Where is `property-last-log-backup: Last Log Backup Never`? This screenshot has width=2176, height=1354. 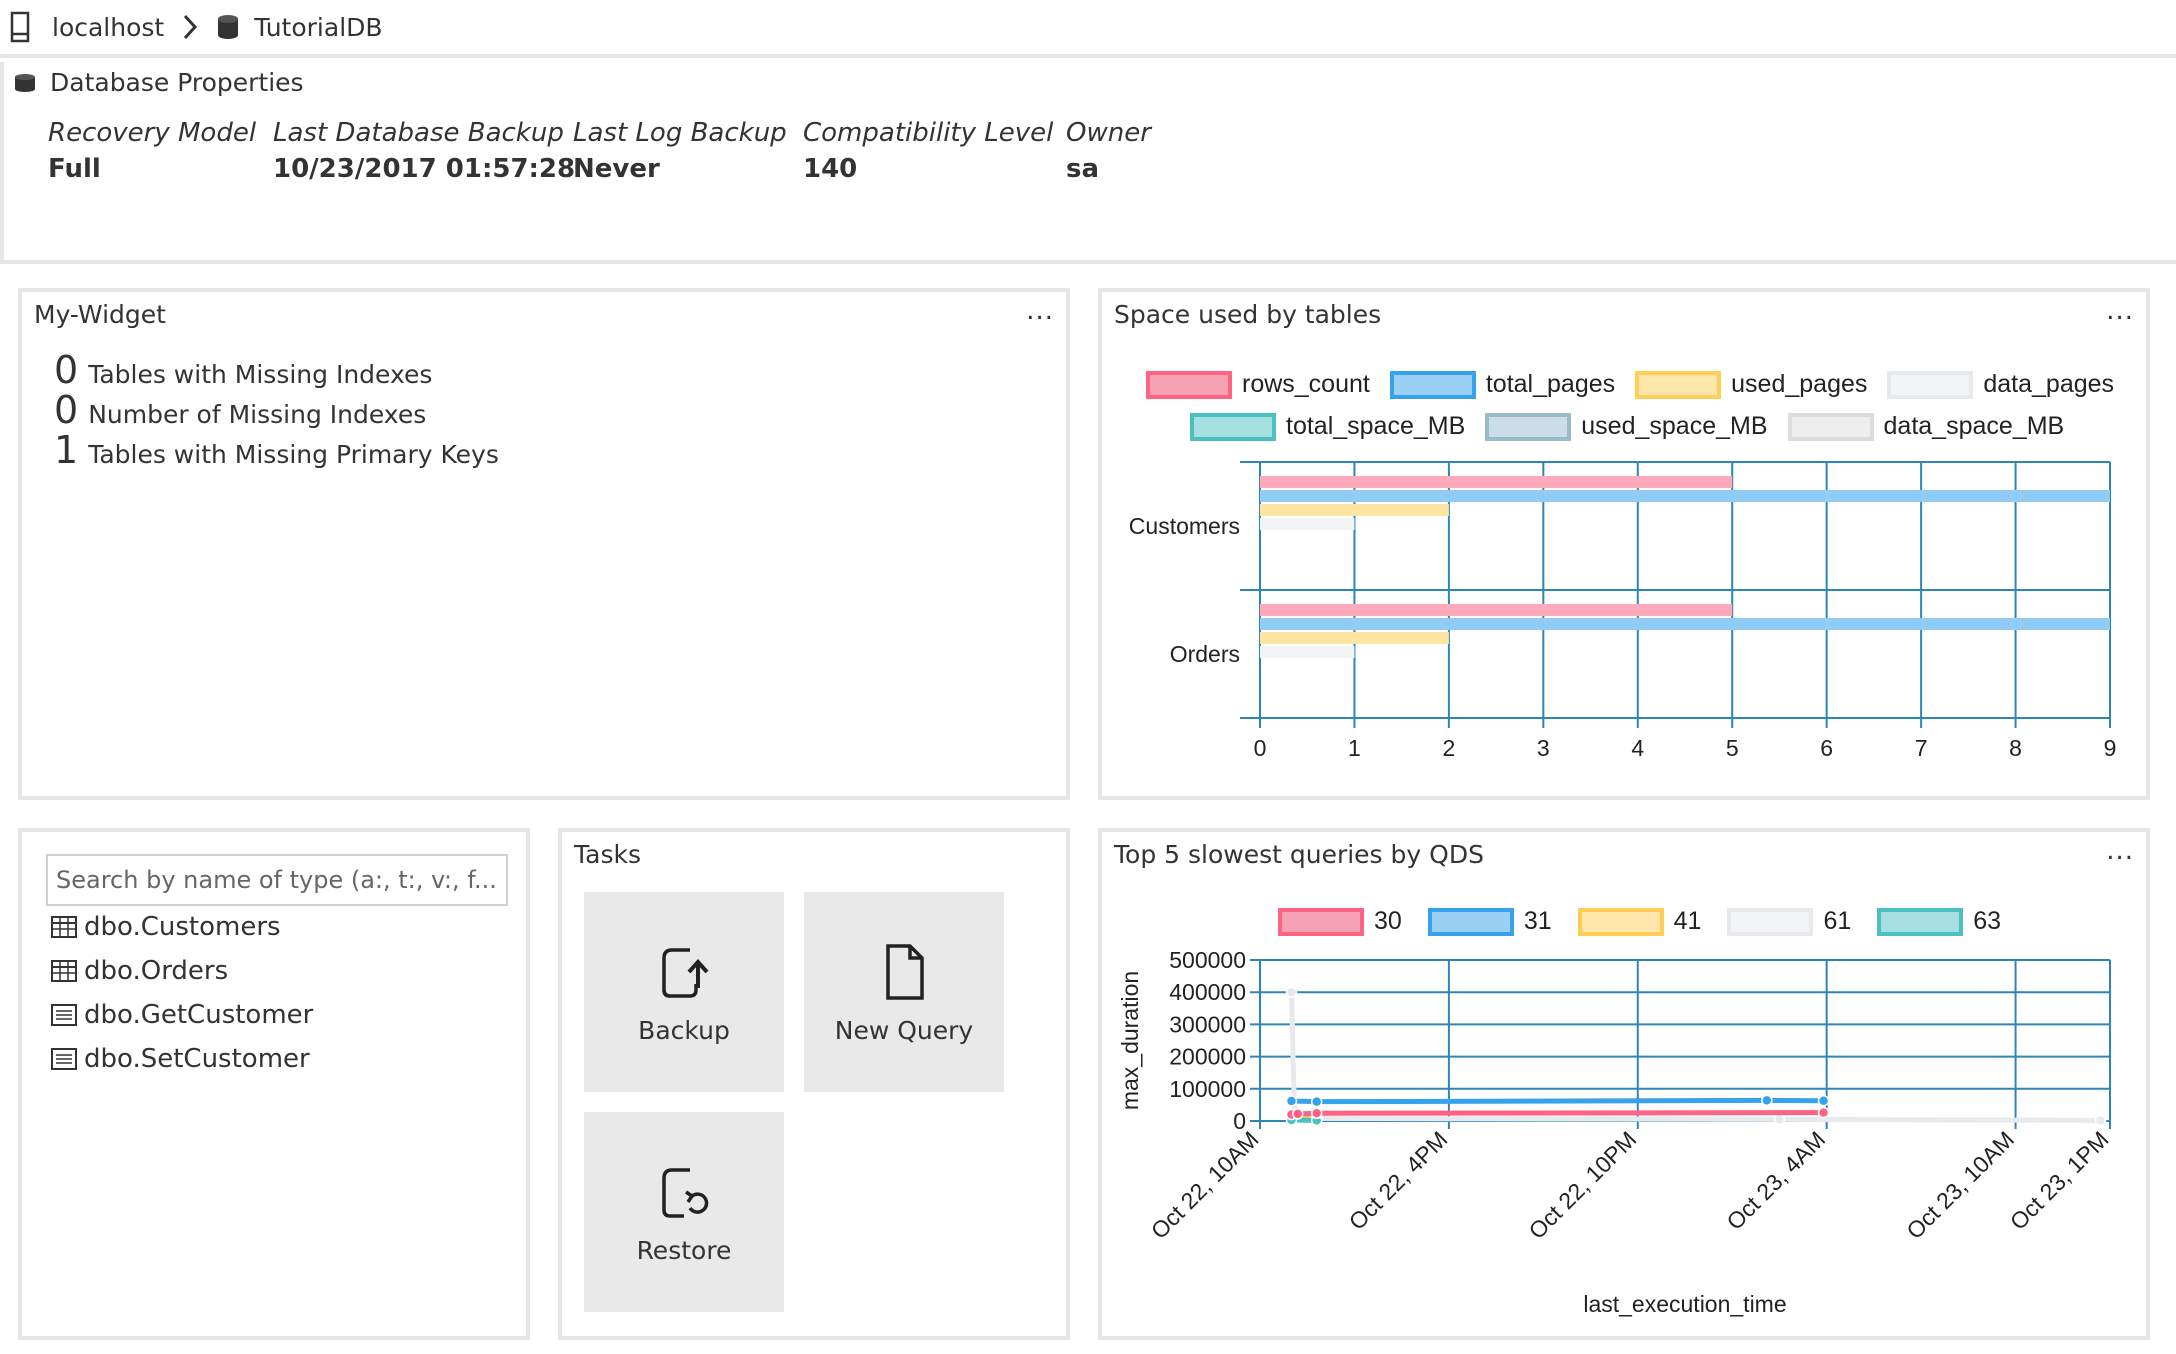 property-last-log-backup: Last Log Backup Never is located at coordinates (680, 151).